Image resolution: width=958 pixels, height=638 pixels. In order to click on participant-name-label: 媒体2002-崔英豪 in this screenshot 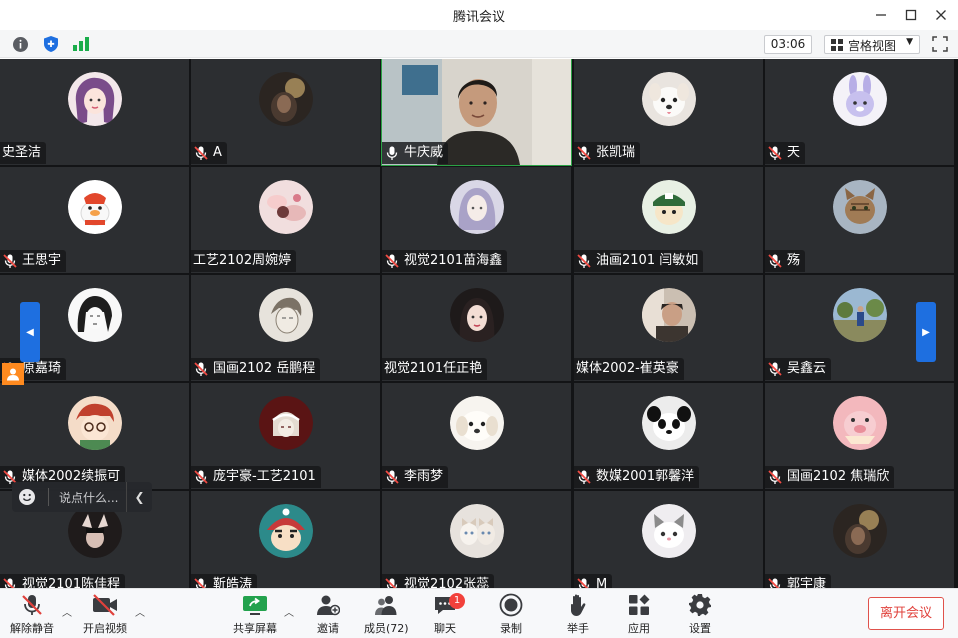, I will do `click(629, 369)`.